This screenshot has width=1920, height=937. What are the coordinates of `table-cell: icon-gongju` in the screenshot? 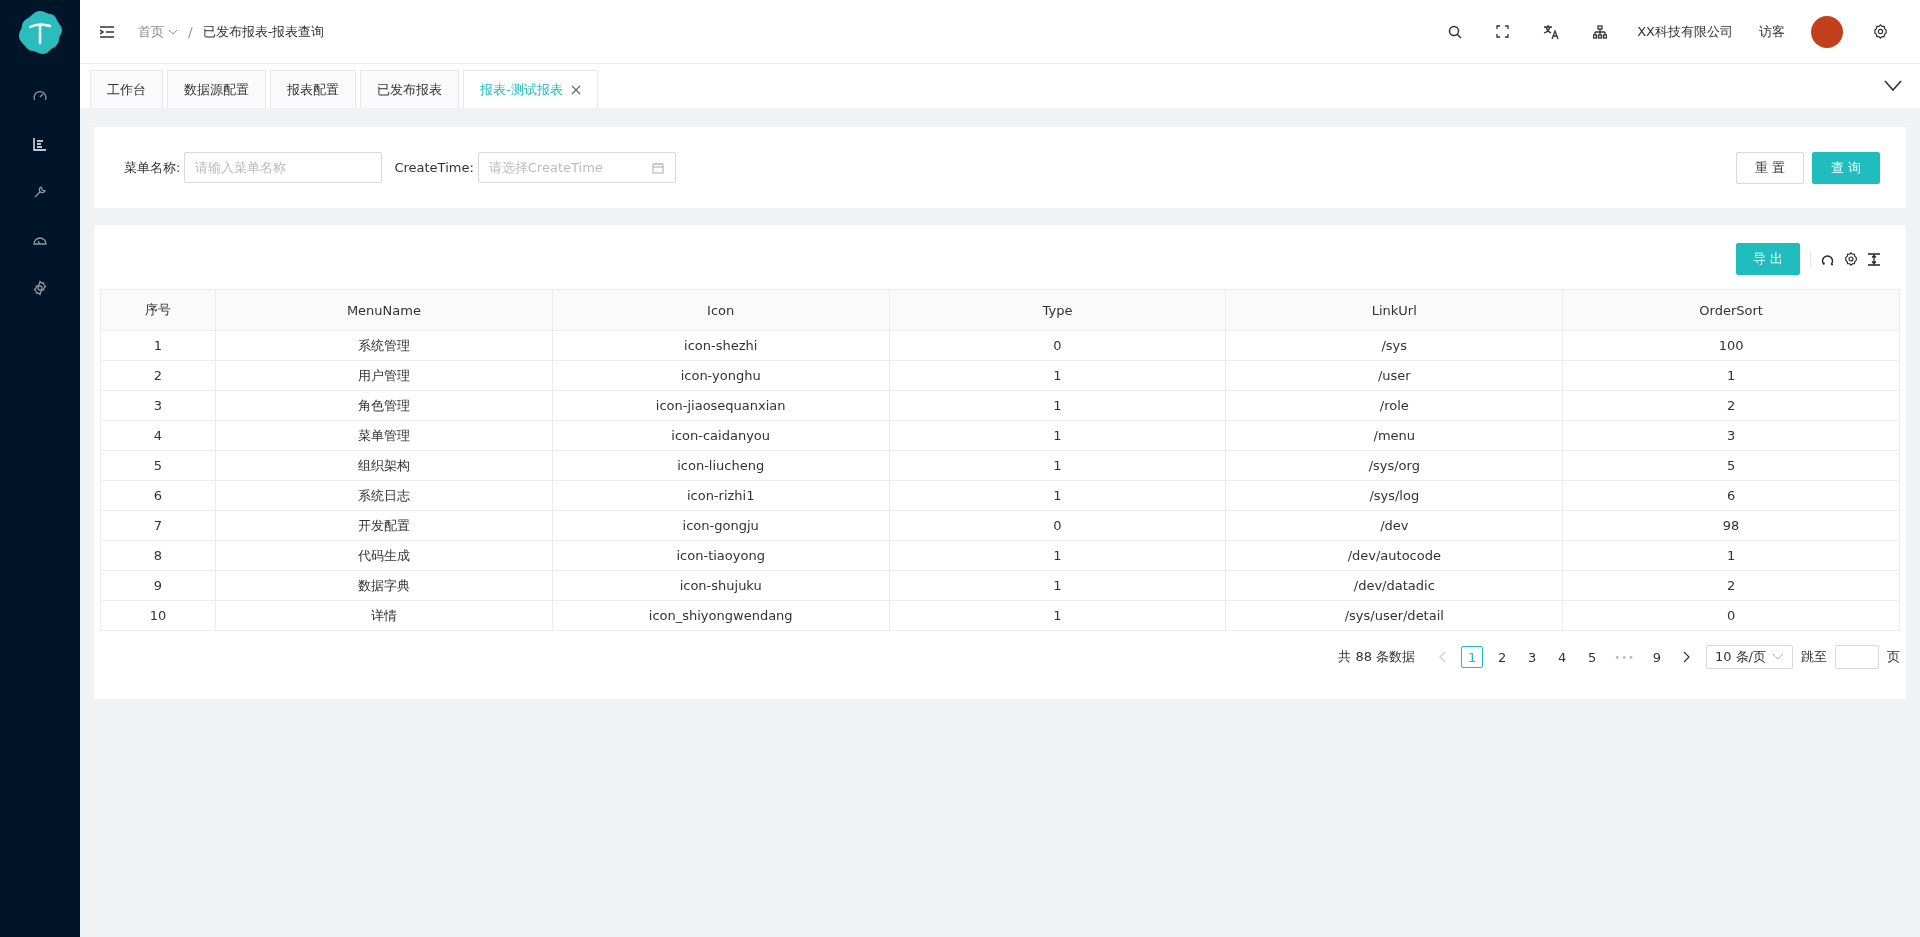 It's located at (721, 525).